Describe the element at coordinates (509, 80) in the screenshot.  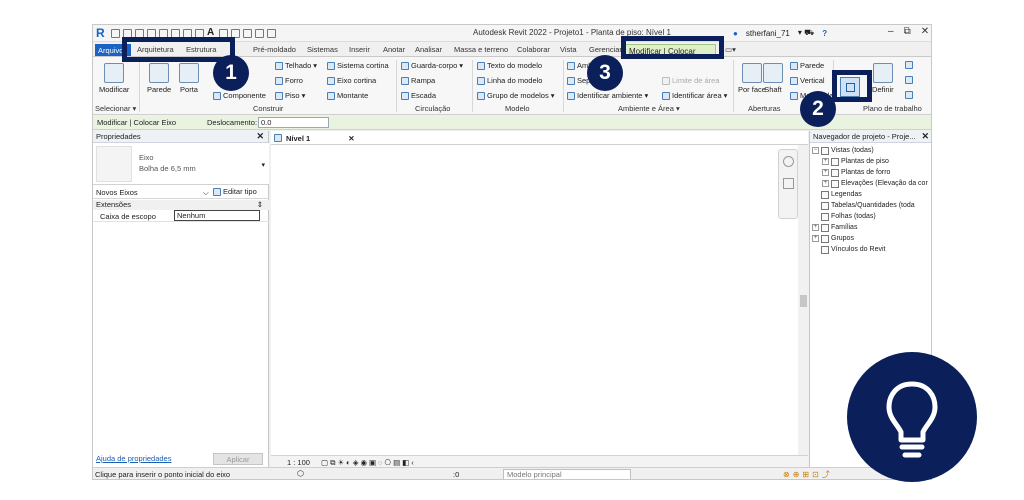
I see `linha-modelo-button: Linha do modelo` at that location.